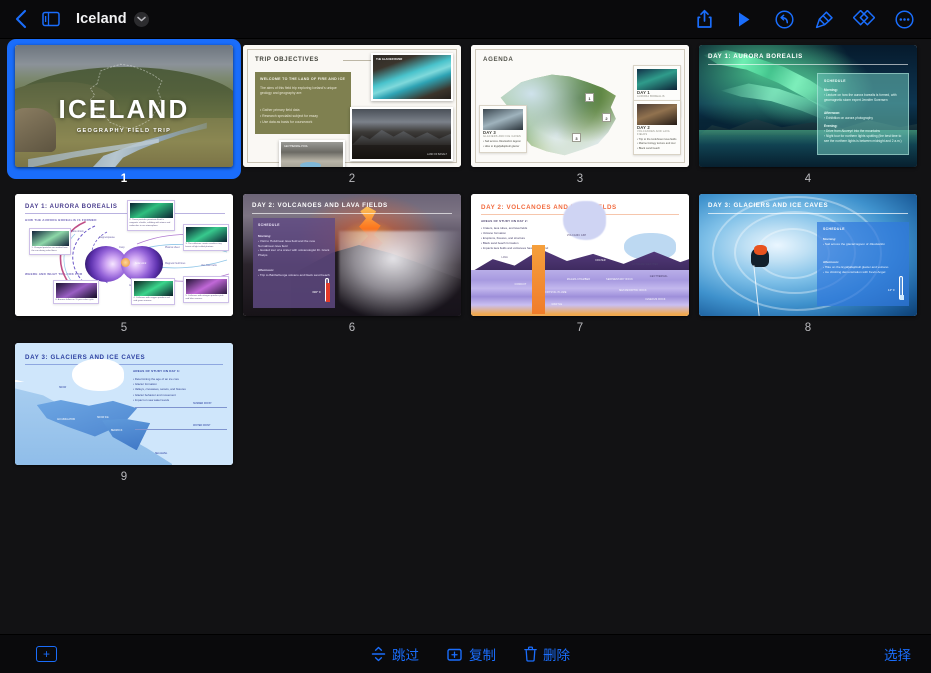  I want to click on label-lava: LAVA, so click(504, 258).